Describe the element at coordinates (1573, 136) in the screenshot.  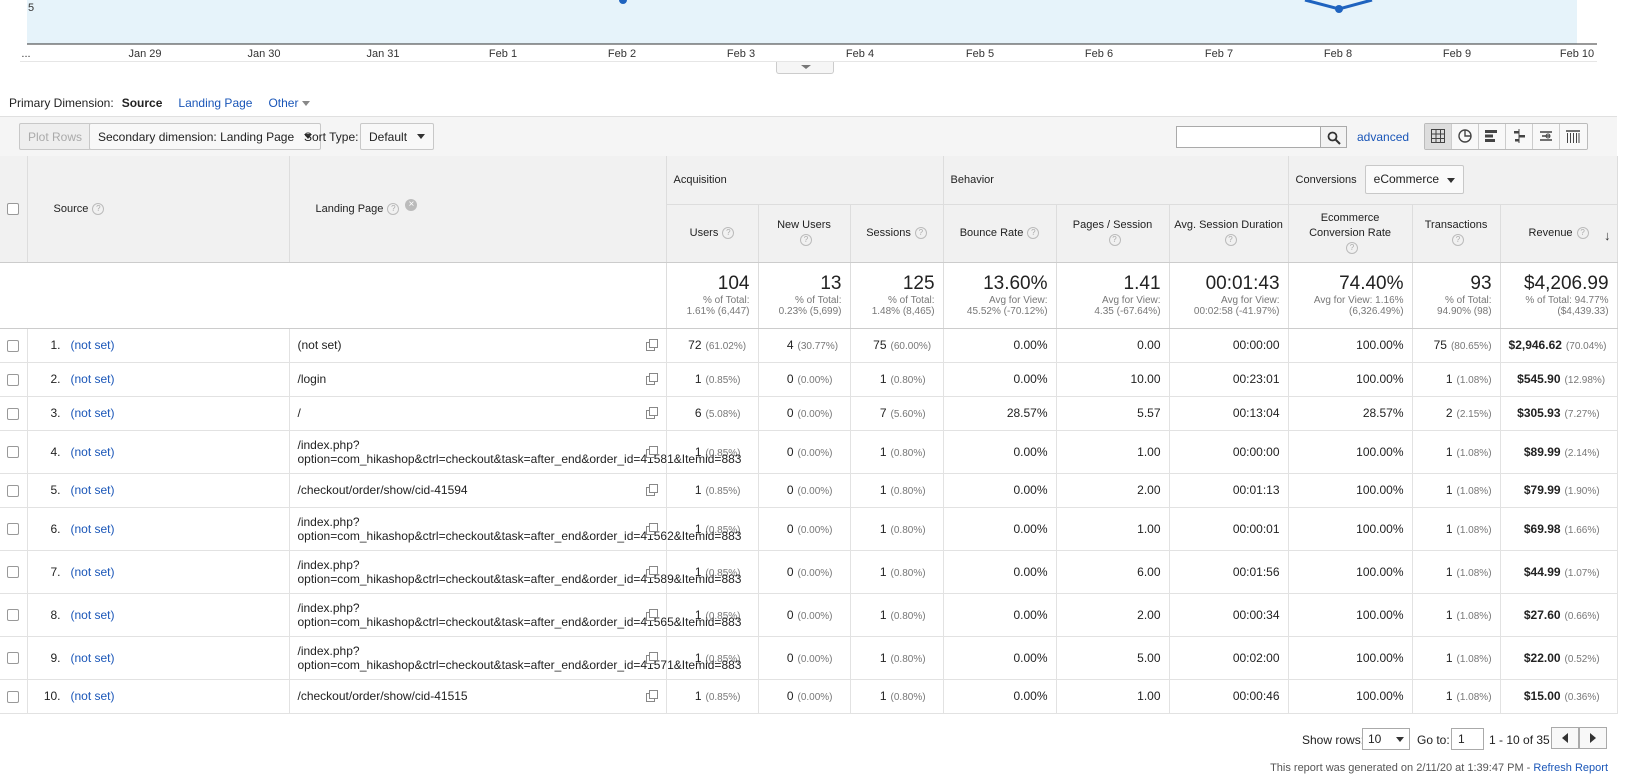
I see `pivot-view-button` at that location.